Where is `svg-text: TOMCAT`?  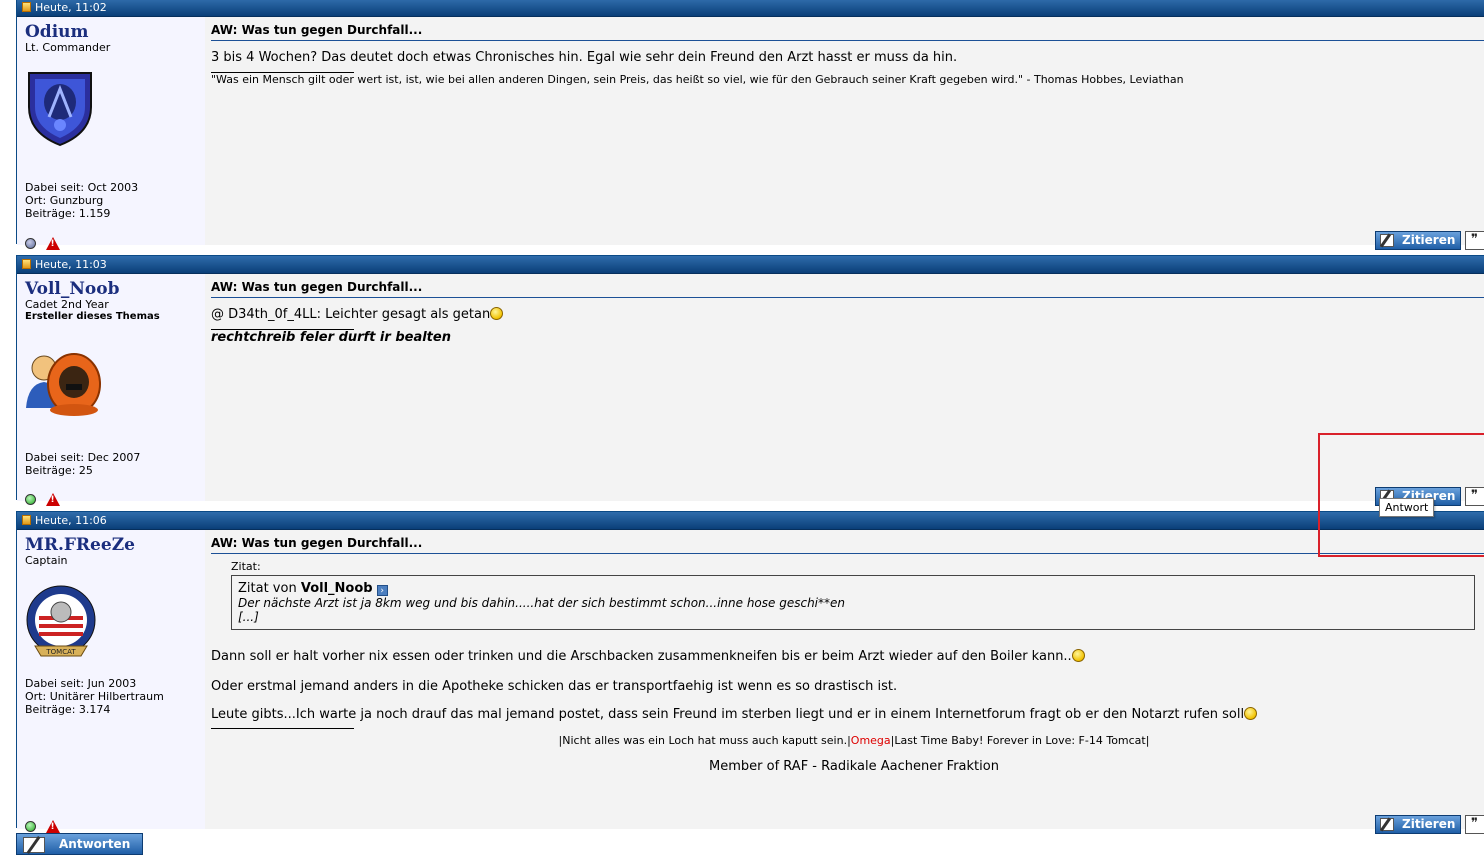 svg-text: TOMCAT is located at coordinates (60, 652).